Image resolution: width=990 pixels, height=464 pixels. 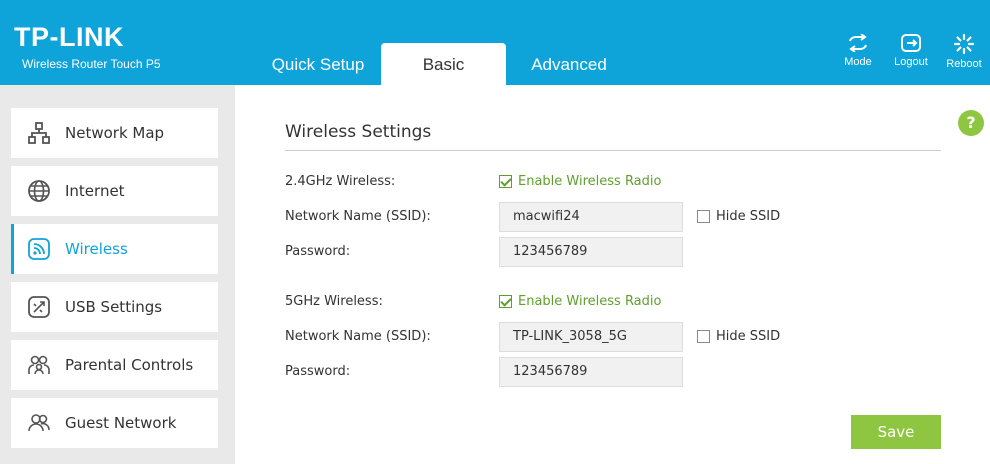 What do you see at coordinates (69, 37) in the screenshot?
I see `brand-logo: TP-LINK` at bounding box center [69, 37].